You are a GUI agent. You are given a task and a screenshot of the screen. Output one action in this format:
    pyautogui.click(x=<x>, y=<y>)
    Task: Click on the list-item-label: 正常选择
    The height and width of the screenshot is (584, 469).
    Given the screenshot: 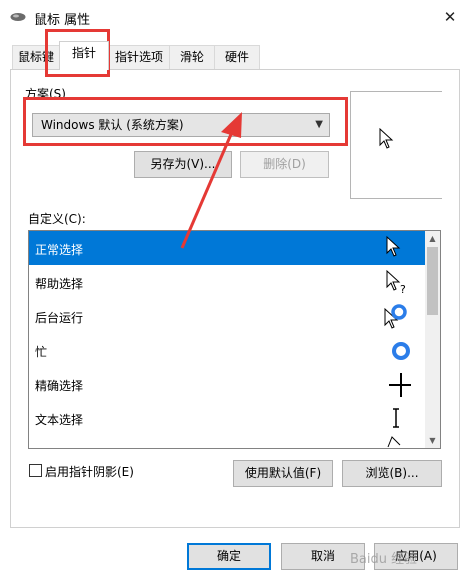 What is the action you would take?
    pyautogui.click(x=59, y=250)
    